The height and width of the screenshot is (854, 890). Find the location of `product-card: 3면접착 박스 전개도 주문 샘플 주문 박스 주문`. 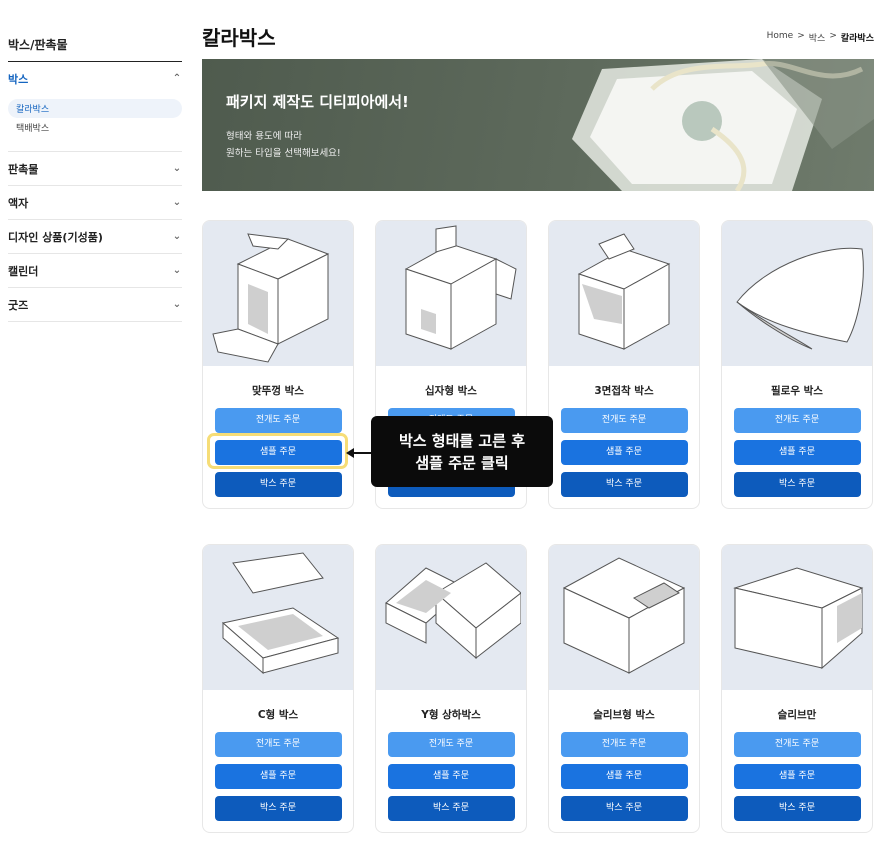

product-card: 3면접착 박스 전개도 주문 샘플 주문 박스 주문 is located at coordinates (624, 364).